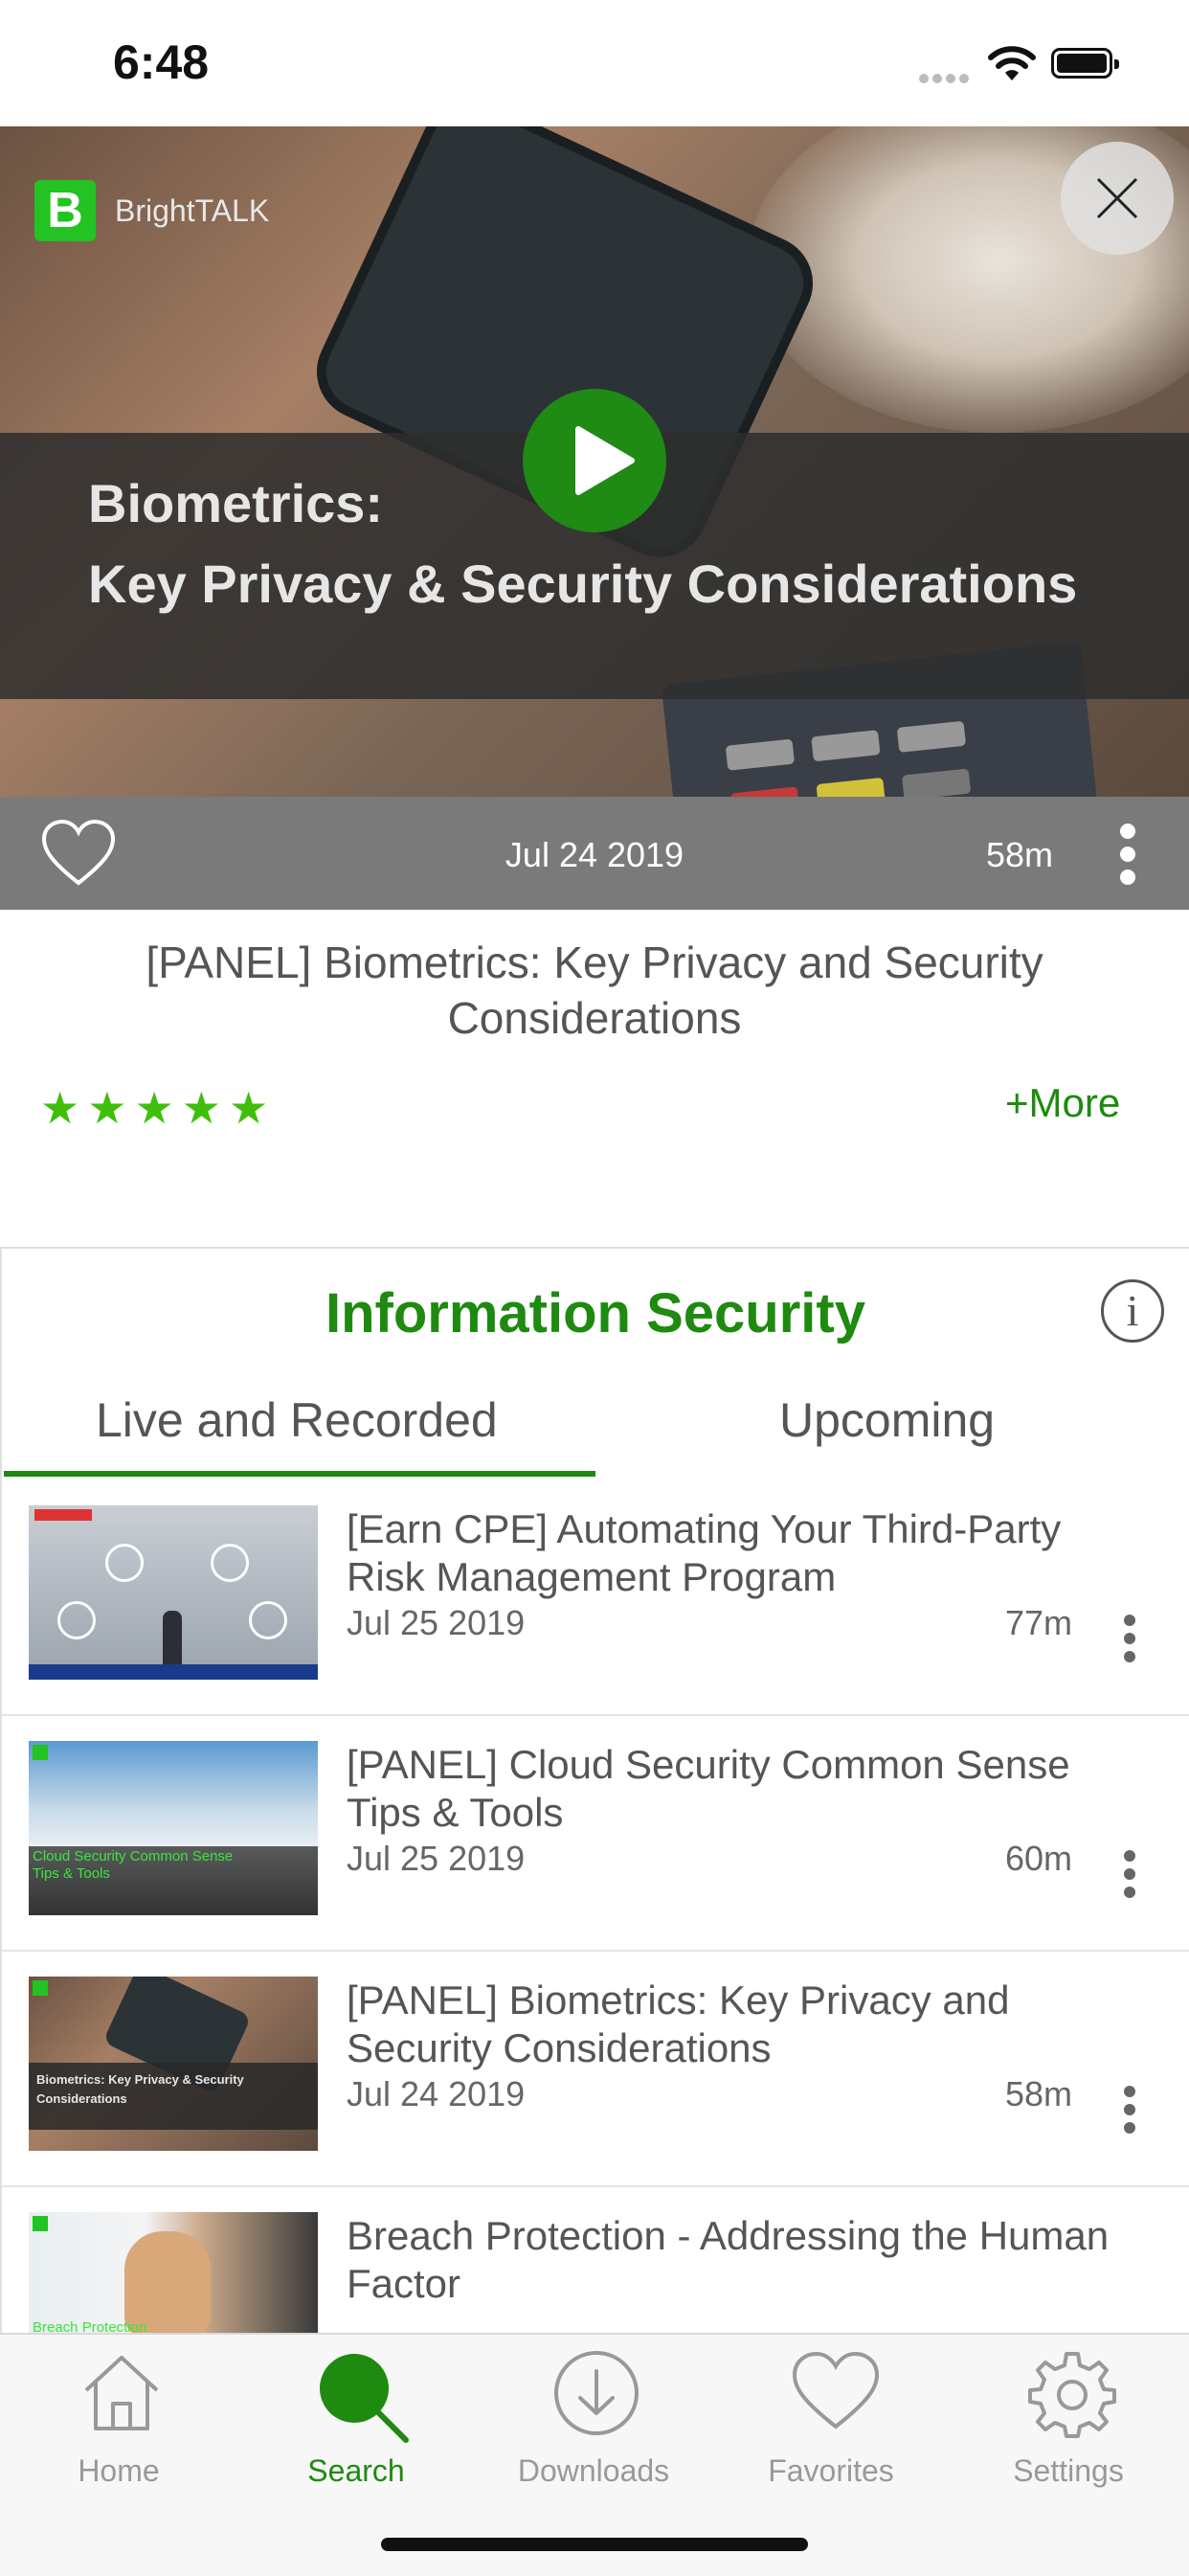 The height and width of the screenshot is (2576, 1189). Describe the element at coordinates (173, 2273) in the screenshot. I see `video-thumbnail: Breach Protection` at that location.